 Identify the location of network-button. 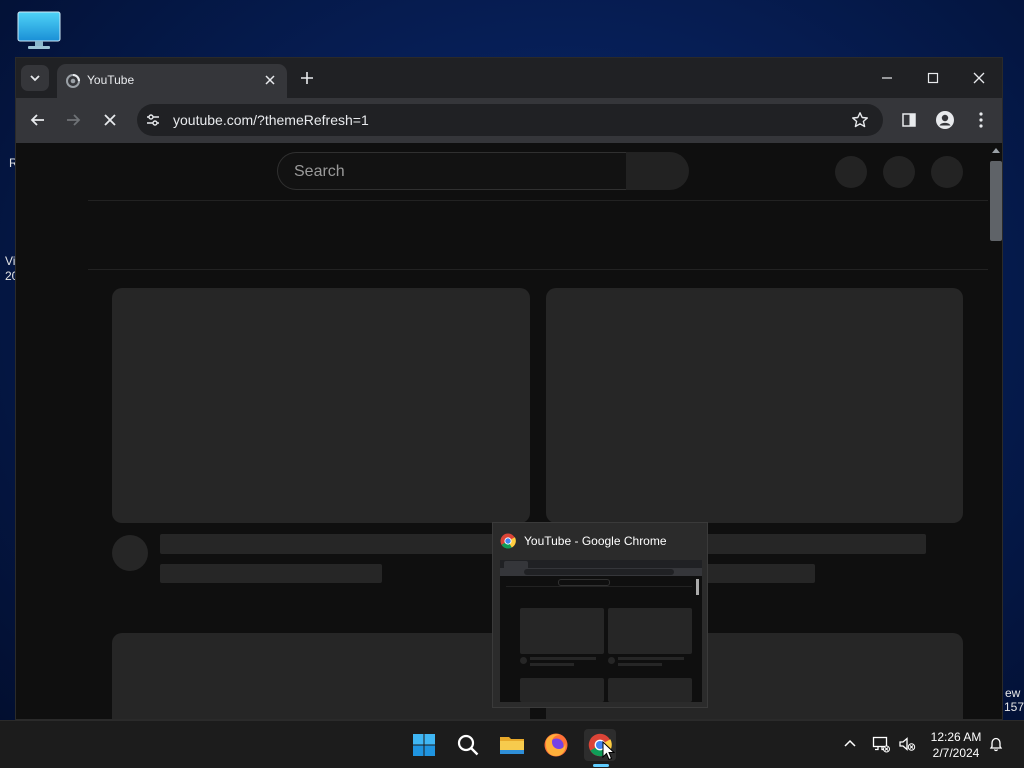
(881, 744).